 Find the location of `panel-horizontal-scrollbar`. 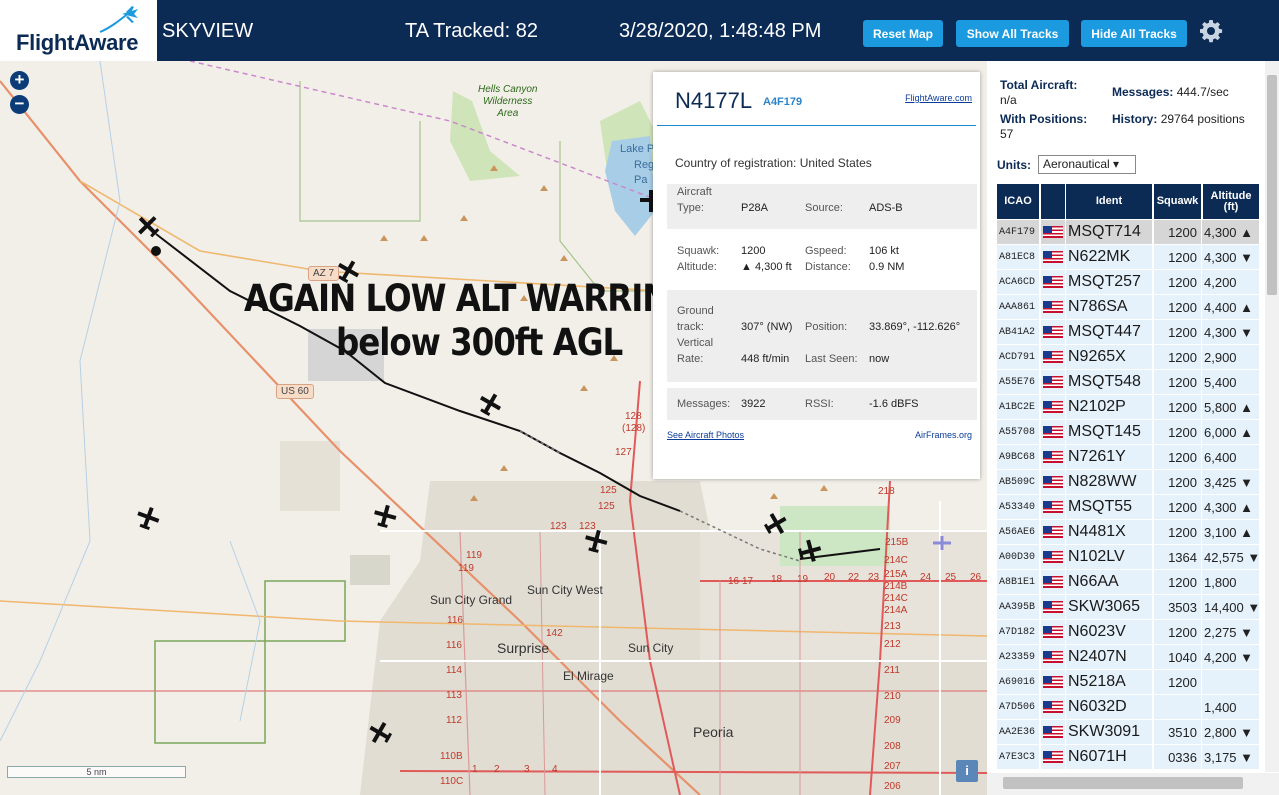

panel-horizontal-scrollbar is located at coordinates (1133, 784).